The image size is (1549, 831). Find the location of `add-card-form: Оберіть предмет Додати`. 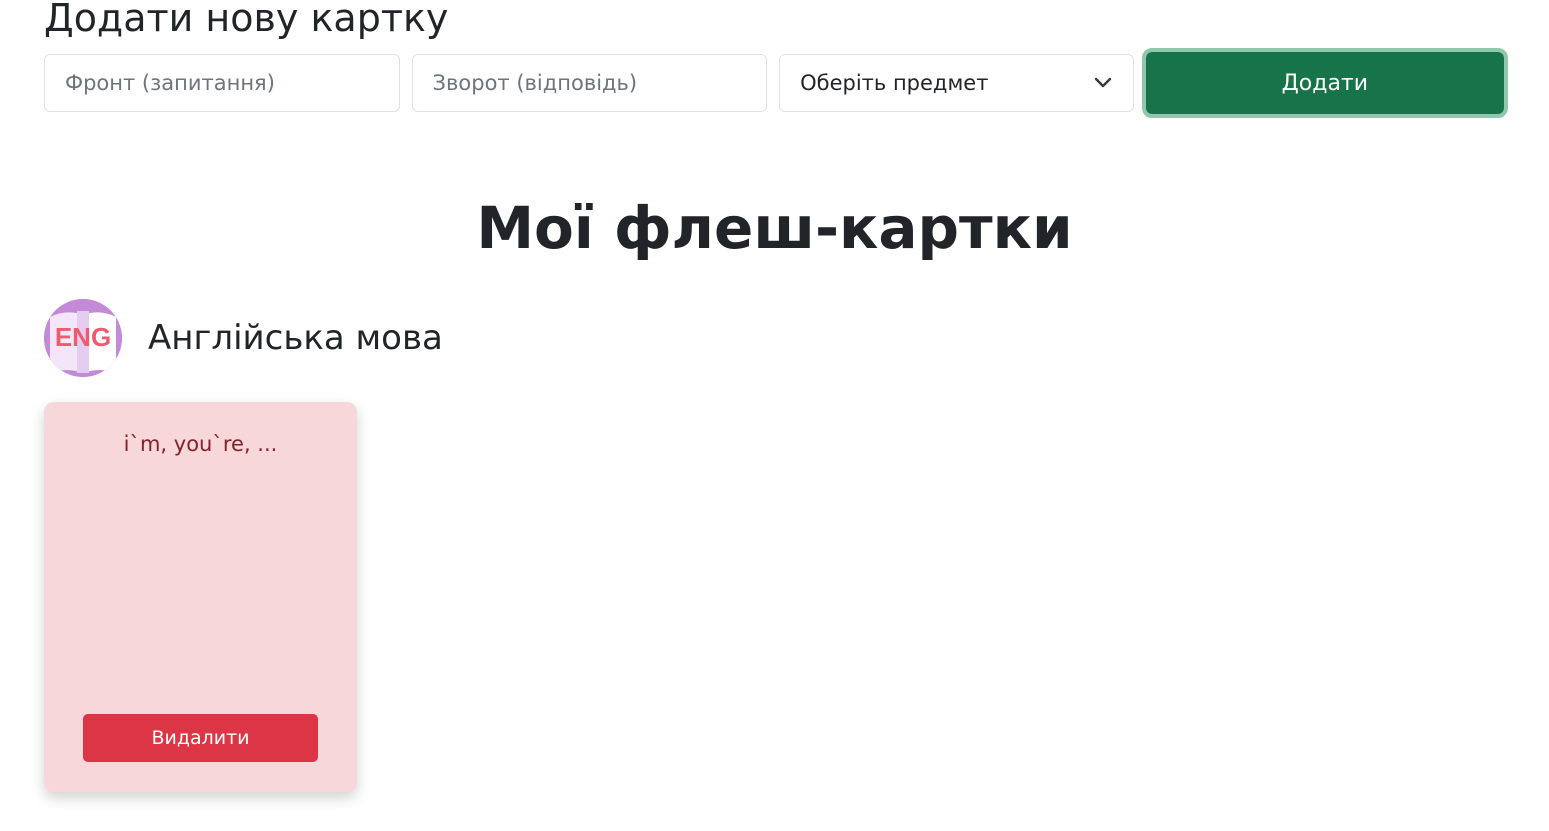

add-card-form: Оберіть предмет Додати is located at coordinates (776, 83).